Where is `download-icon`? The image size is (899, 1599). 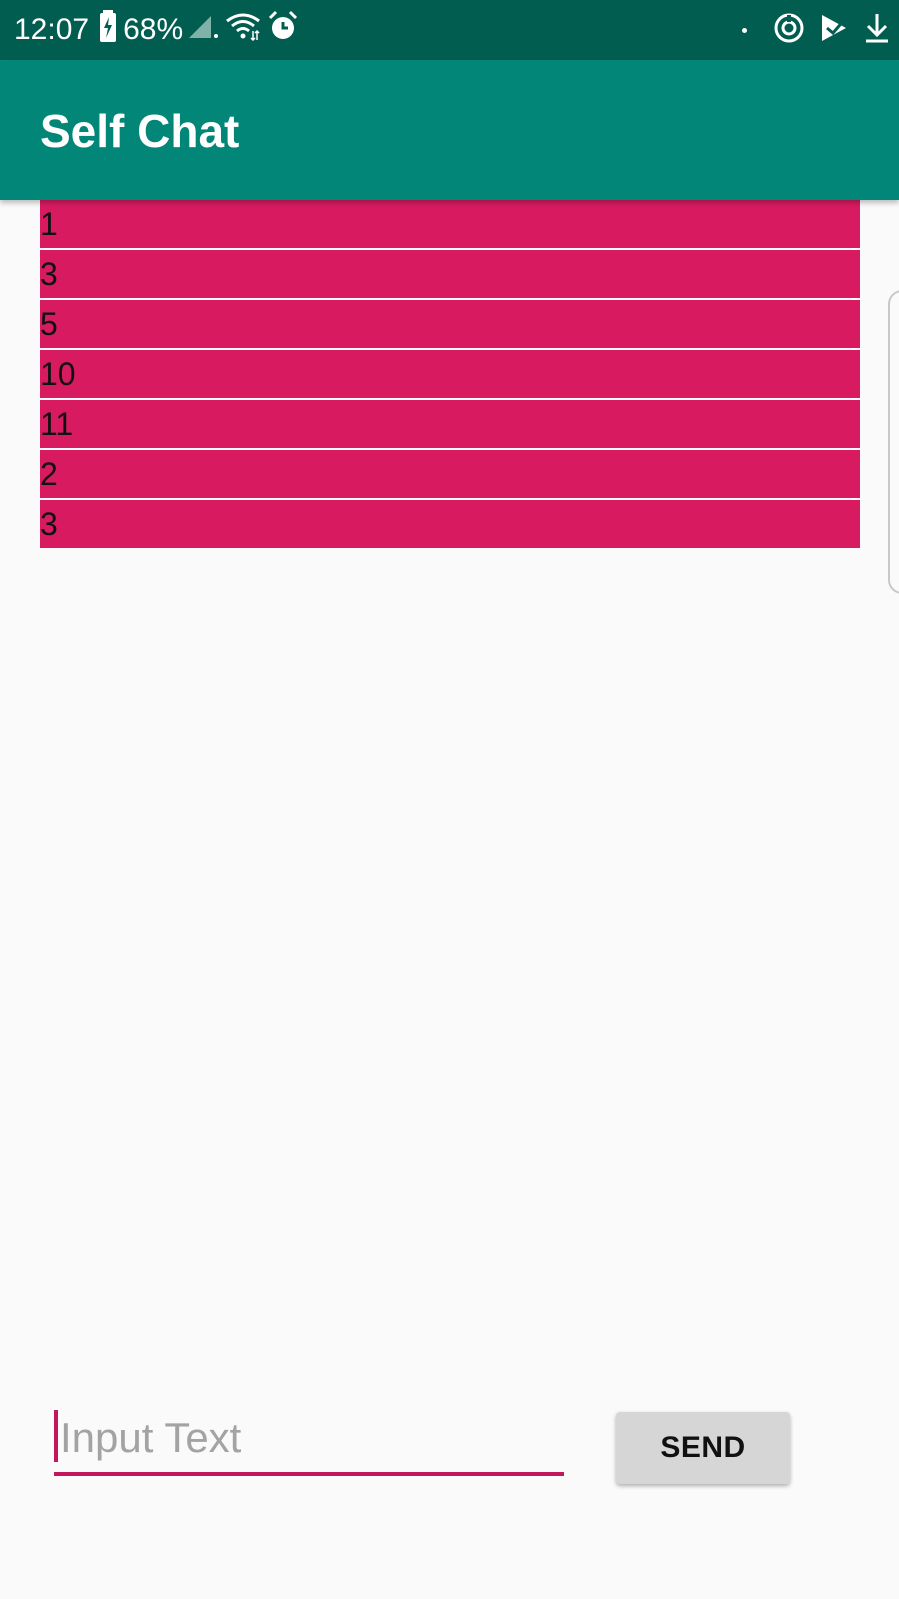 download-icon is located at coordinates (877, 30).